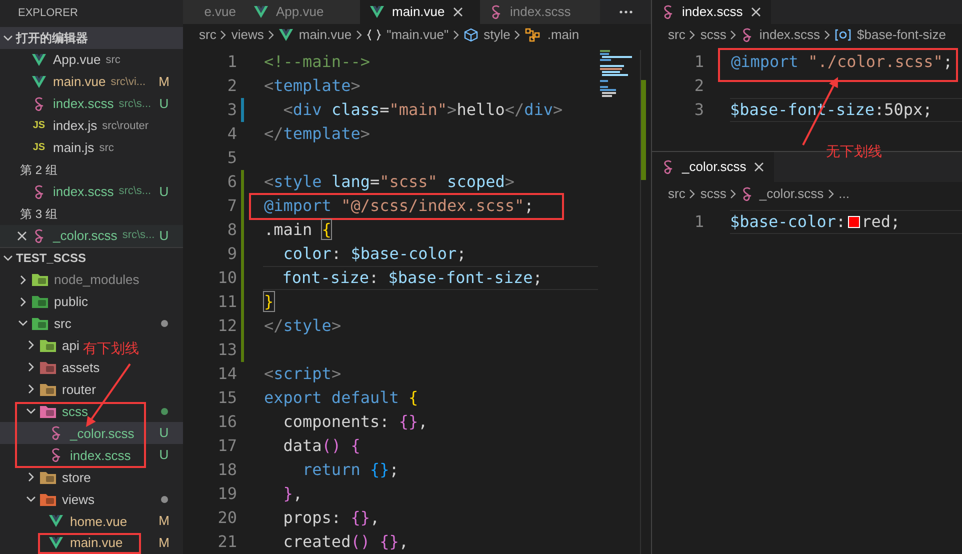  I want to click on breadcrumb-item: views, so click(247, 35).